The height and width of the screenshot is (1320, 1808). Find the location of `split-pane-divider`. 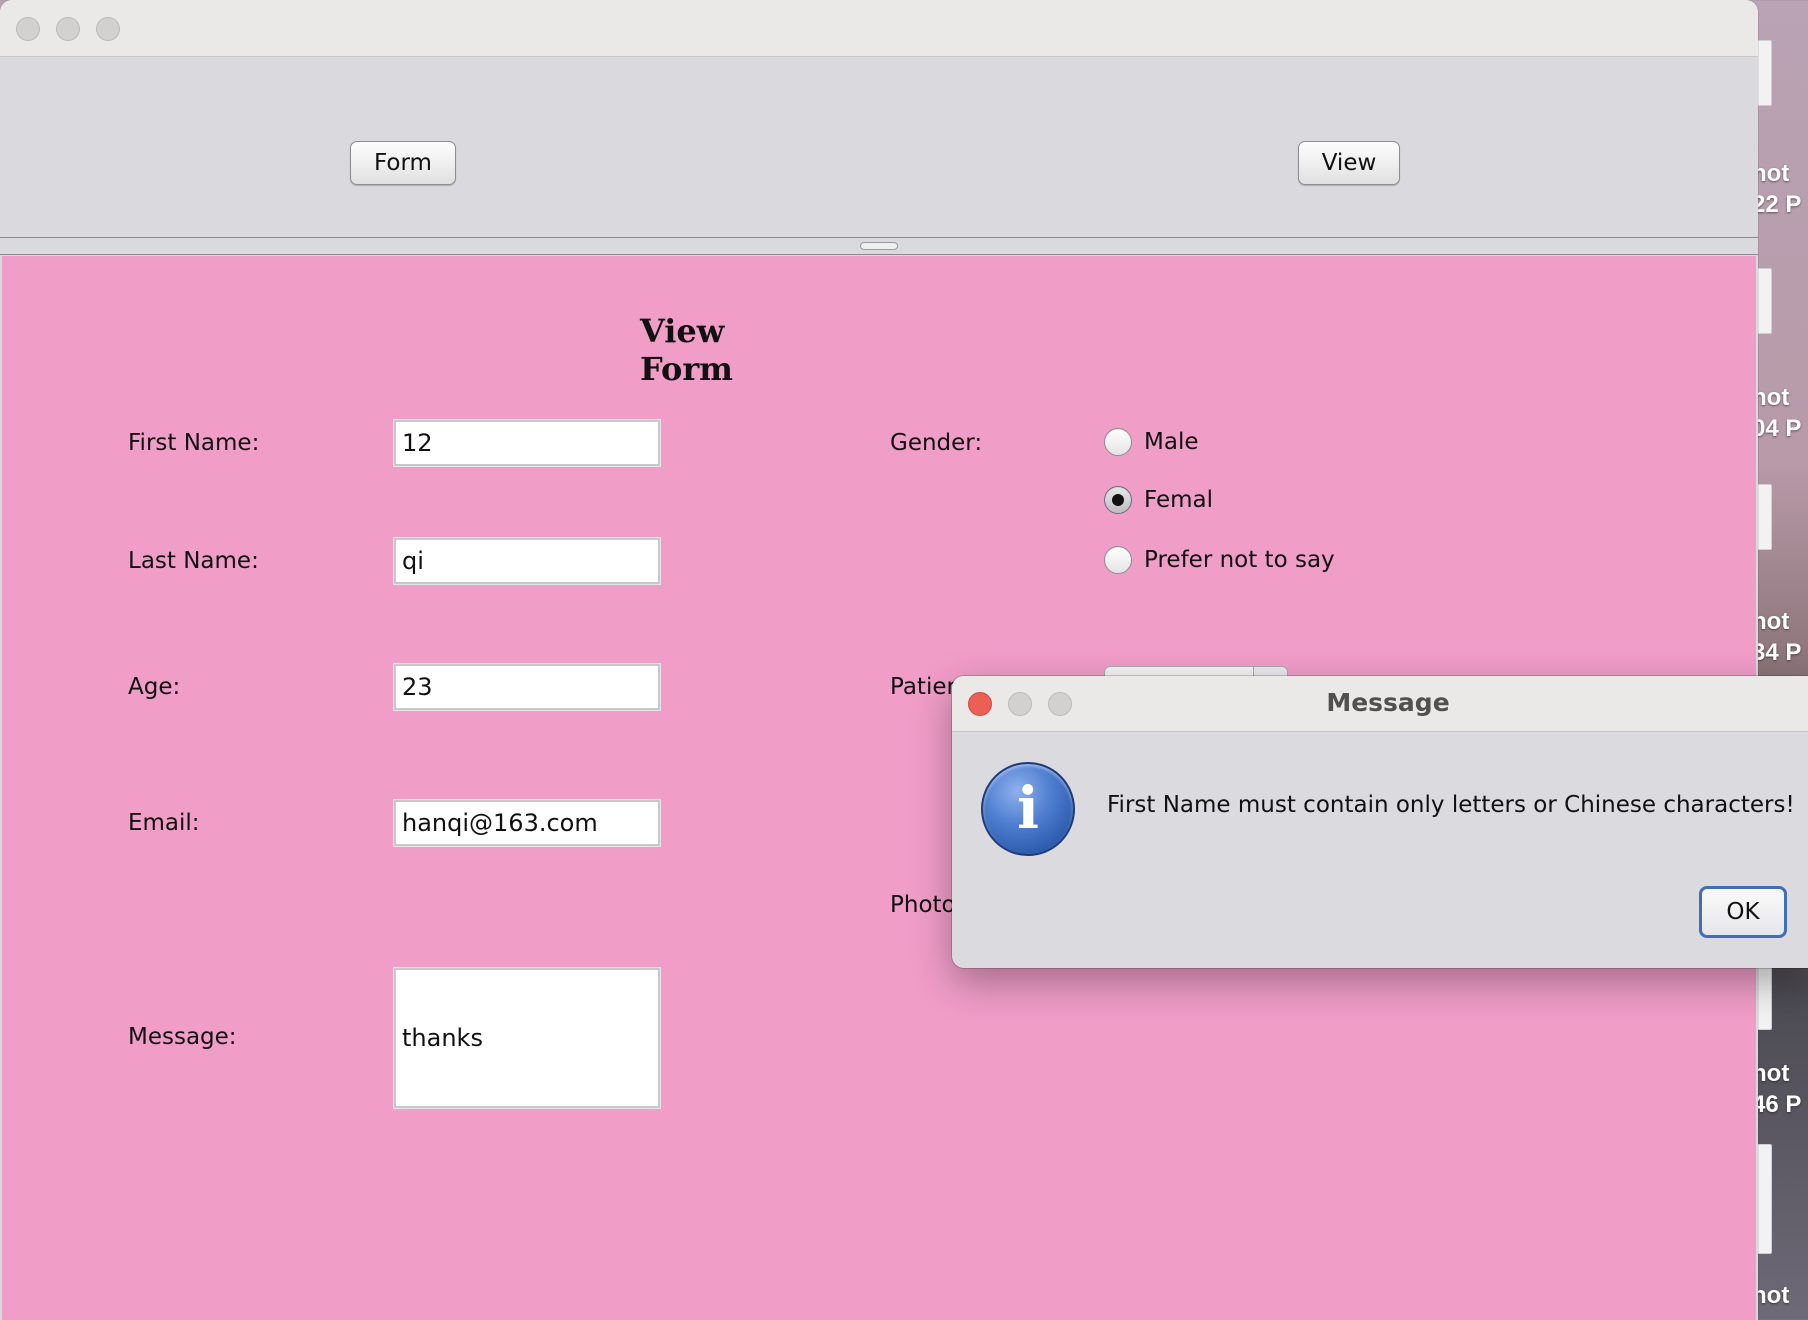

split-pane-divider is located at coordinates (879, 246).